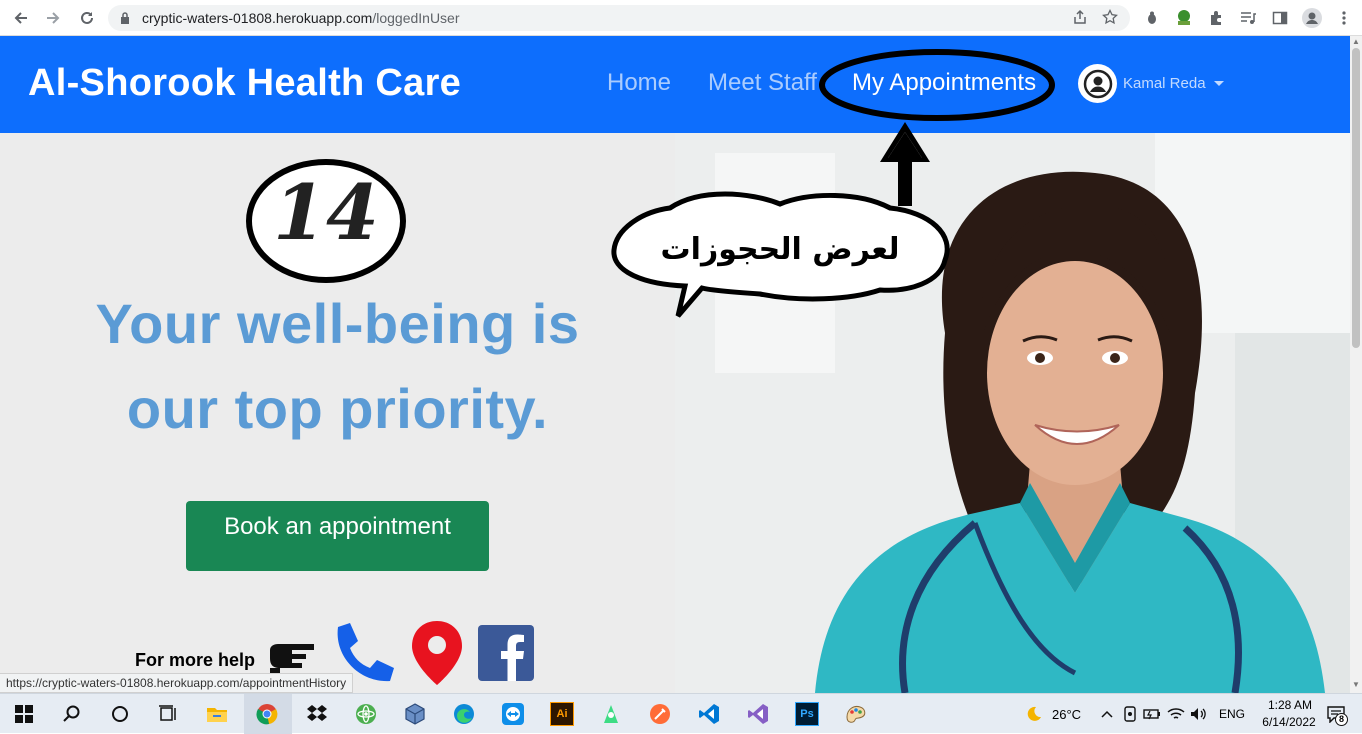 The width and height of the screenshot is (1362, 734). I want to click on windows-start-icon, so click(24, 714).